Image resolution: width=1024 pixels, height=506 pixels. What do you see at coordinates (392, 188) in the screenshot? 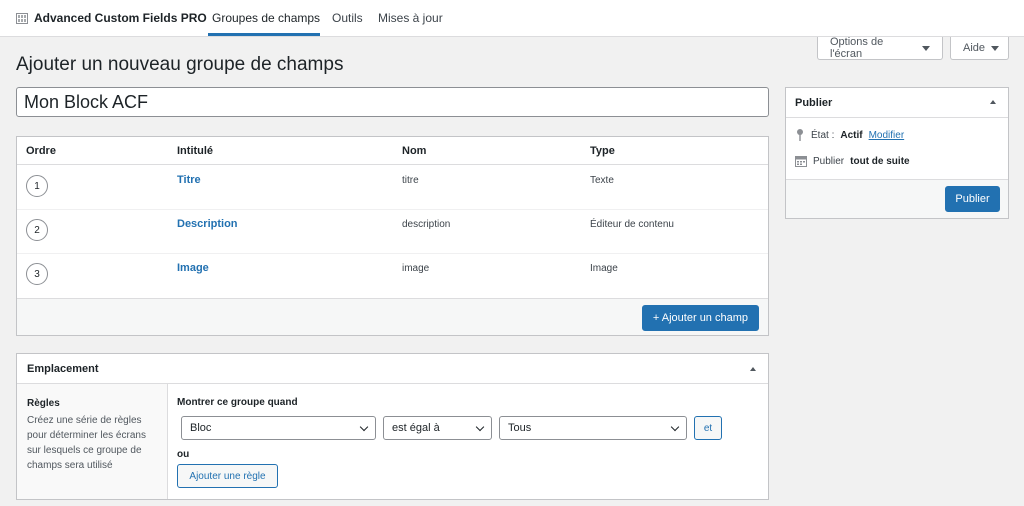
I see `table-row: 1 Titre titre Texte` at bounding box center [392, 188].